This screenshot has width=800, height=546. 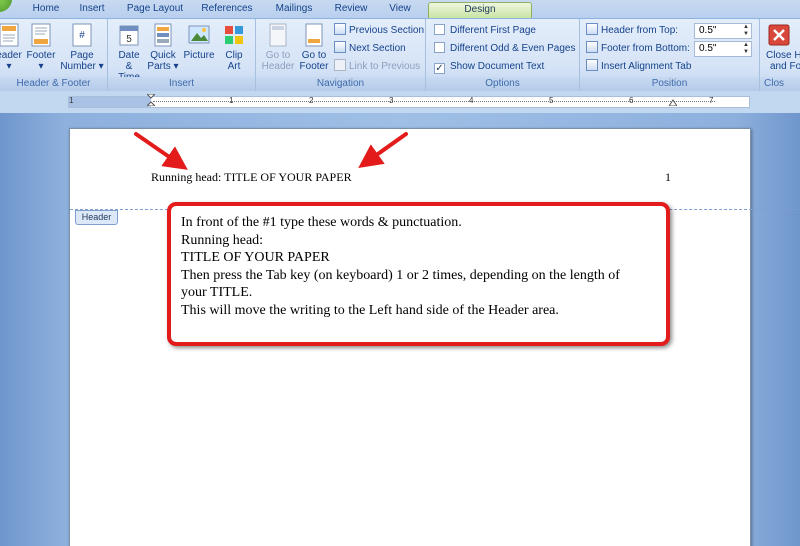 What do you see at coordinates (379, 31) in the screenshot?
I see `previous-section-button: Previous Section` at bounding box center [379, 31].